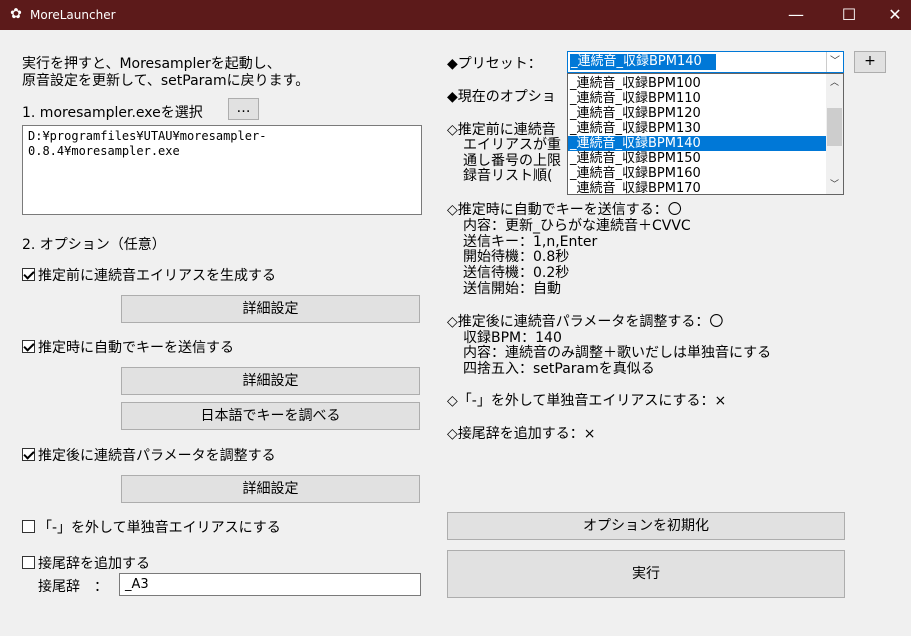  Describe the element at coordinates (28, 562) in the screenshot. I see `opt5-checkbox` at that location.